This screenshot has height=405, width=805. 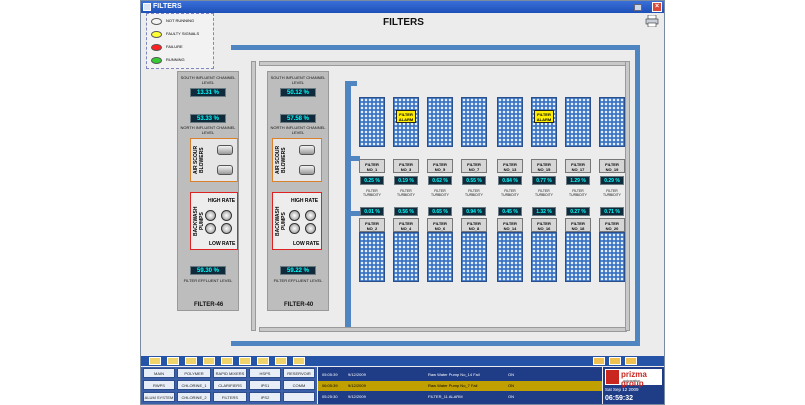 What do you see at coordinates (612, 166) in the screenshot?
I see `filter-name: FILTER NO_19` at bounding box center [612, 166].